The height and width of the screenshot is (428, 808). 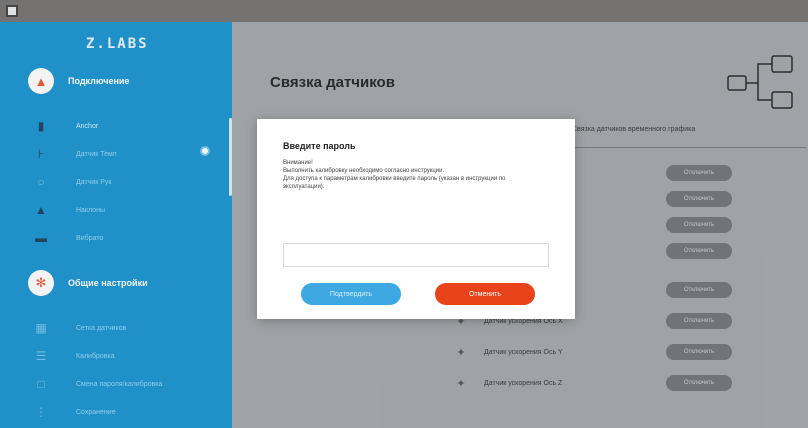 I want to click on cancel-button: Отменить, so click(x=485, y=294).